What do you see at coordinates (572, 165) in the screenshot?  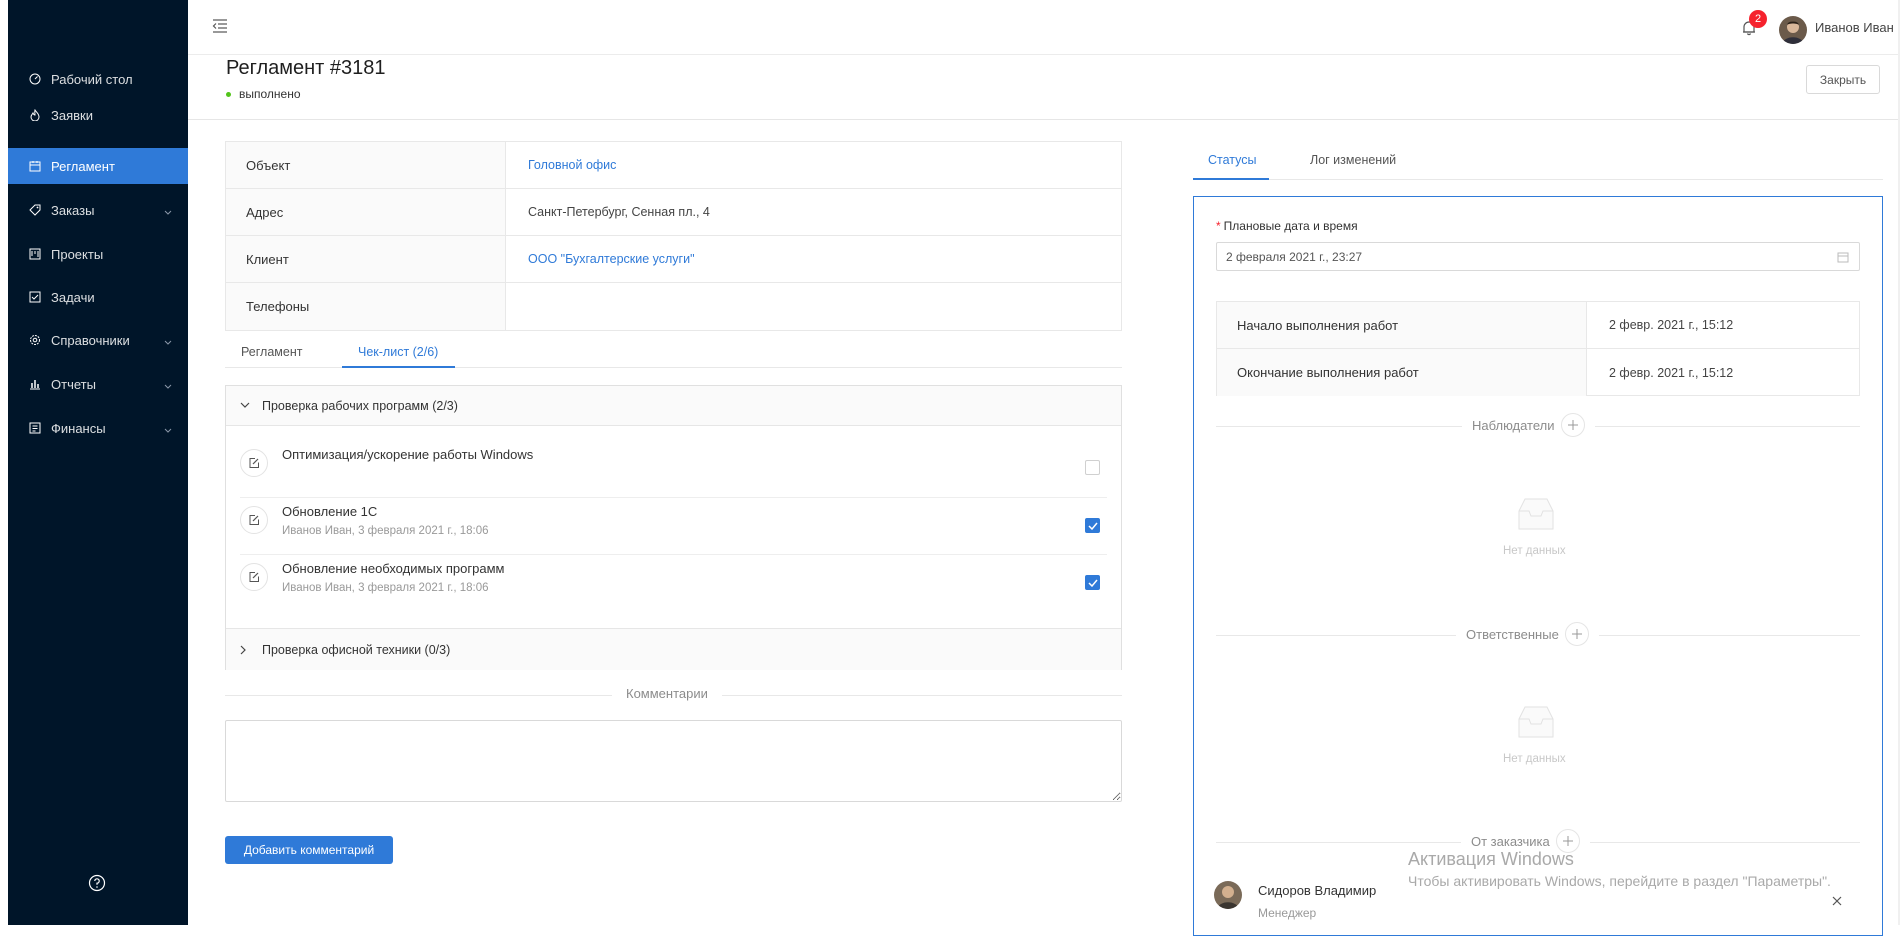 I see `object-link: Головной офис` at bounding box center [572, 165].